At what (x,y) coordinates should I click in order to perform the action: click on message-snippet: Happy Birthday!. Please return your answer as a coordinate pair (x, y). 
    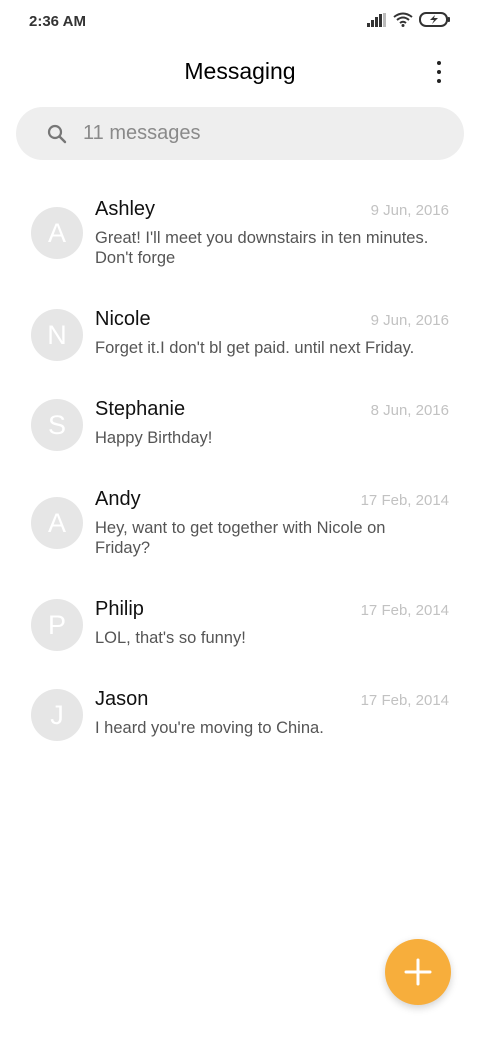
    Looking at the image, I should click on (154, 438).